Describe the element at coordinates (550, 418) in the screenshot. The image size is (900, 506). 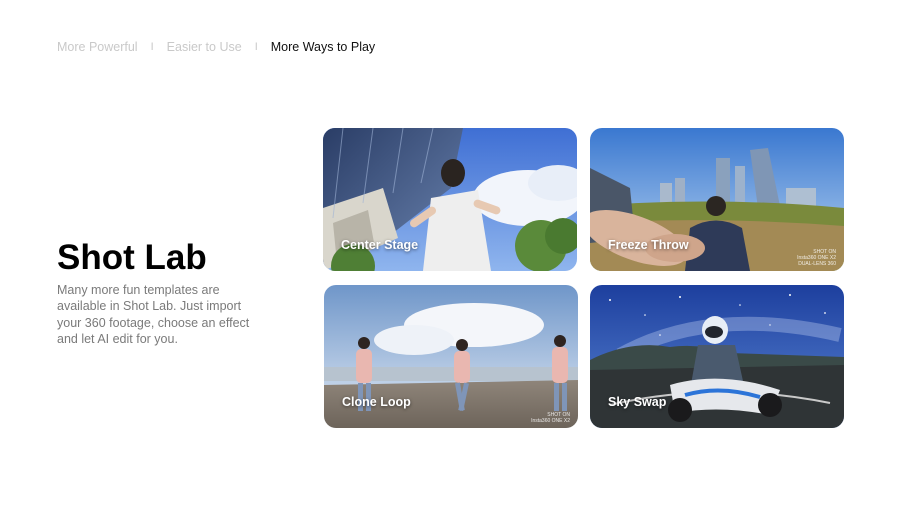
I see `watermark: SHOT ON Insta360 ONE X2` at that location.